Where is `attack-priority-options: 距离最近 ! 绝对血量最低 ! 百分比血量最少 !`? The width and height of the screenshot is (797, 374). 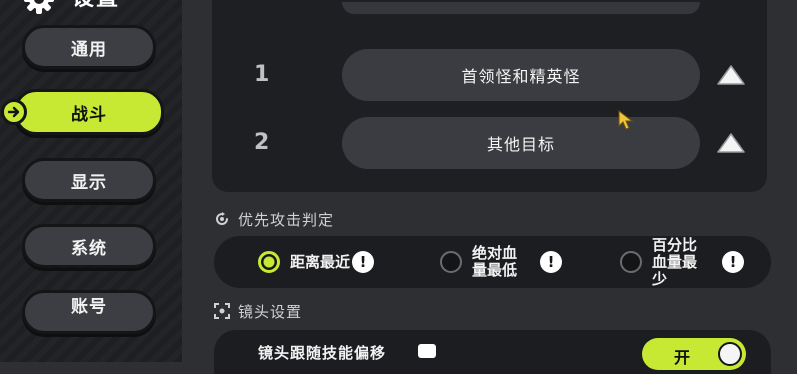 attack-priority-options: 距离最近 ! 绝对血量最低 ! 百分比血量最少 ! is located at coordinates (492, 262).